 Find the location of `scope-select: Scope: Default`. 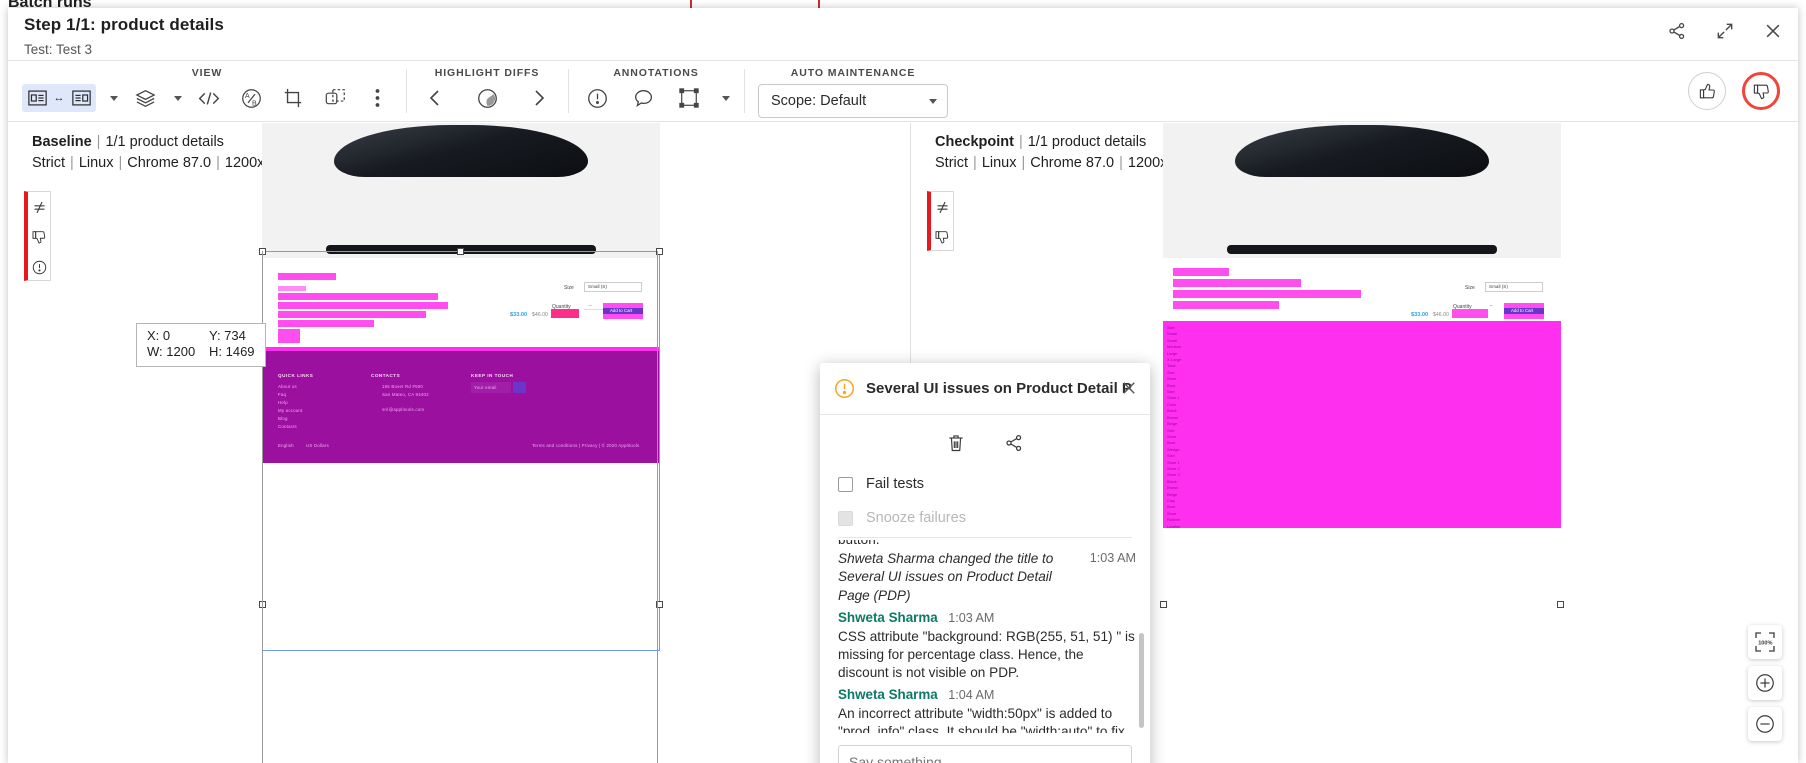

scope-select: Scope: Default is located at coordinates (853, 101).